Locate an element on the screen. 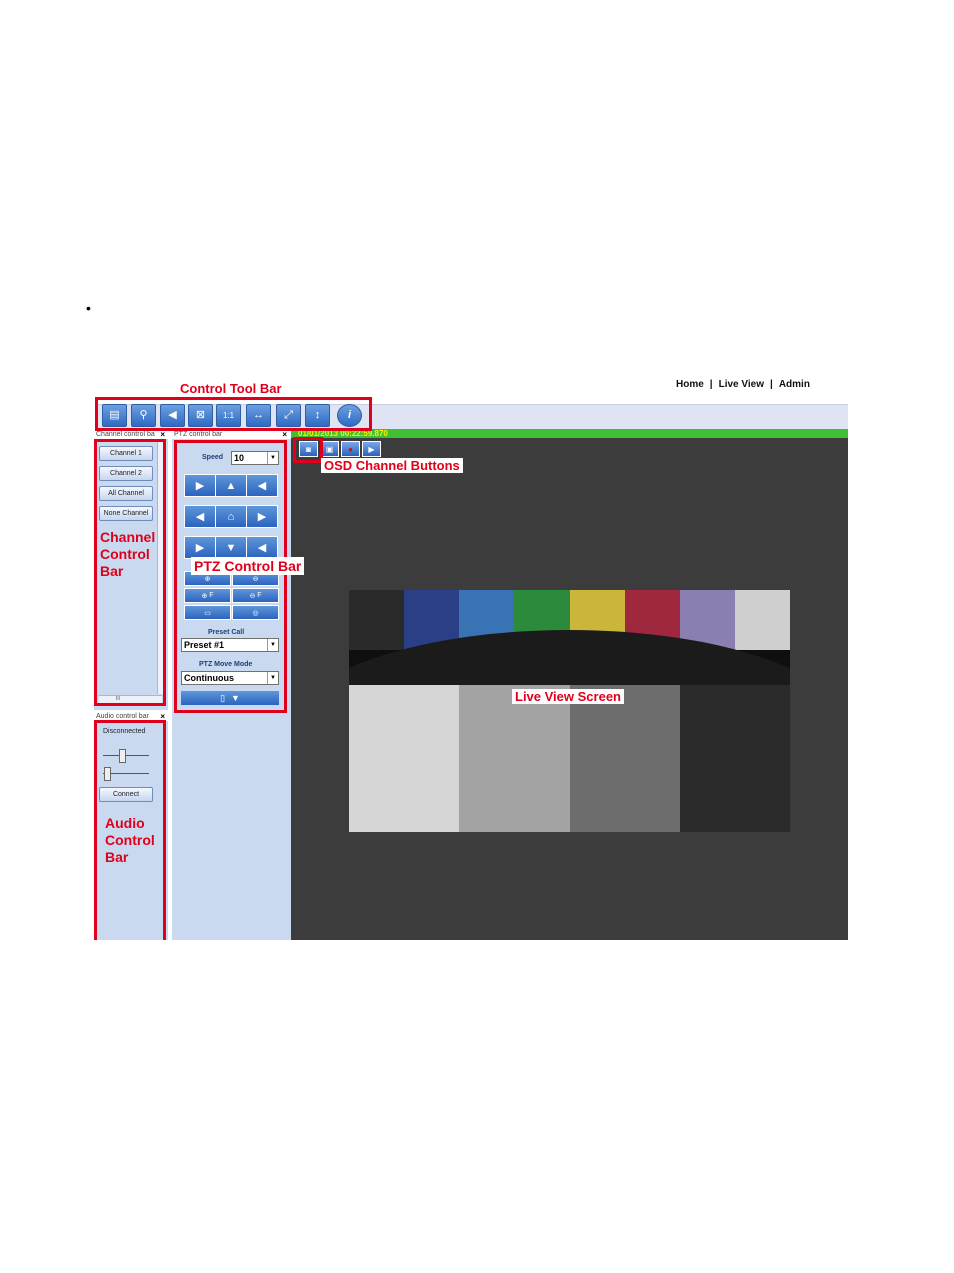  record-button: ● is located at coordinates (350, 449).